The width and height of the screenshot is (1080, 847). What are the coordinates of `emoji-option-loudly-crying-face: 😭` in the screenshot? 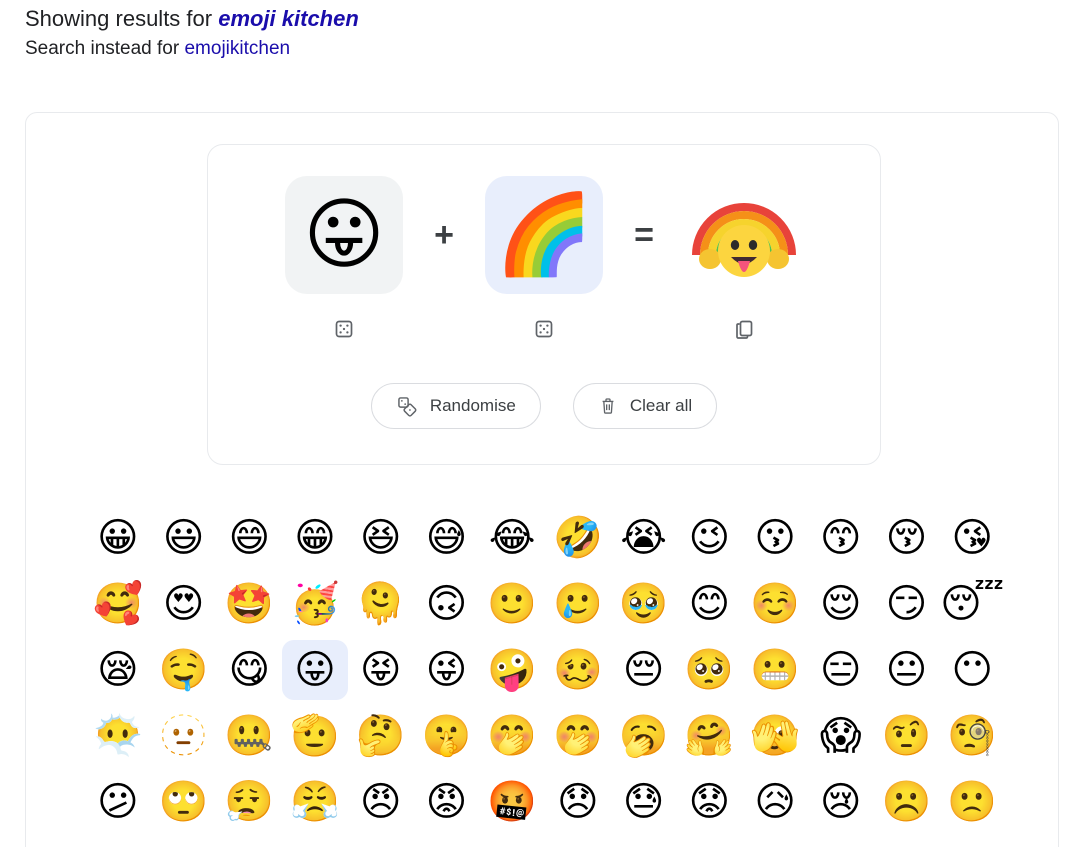 It's located at (644, 538).